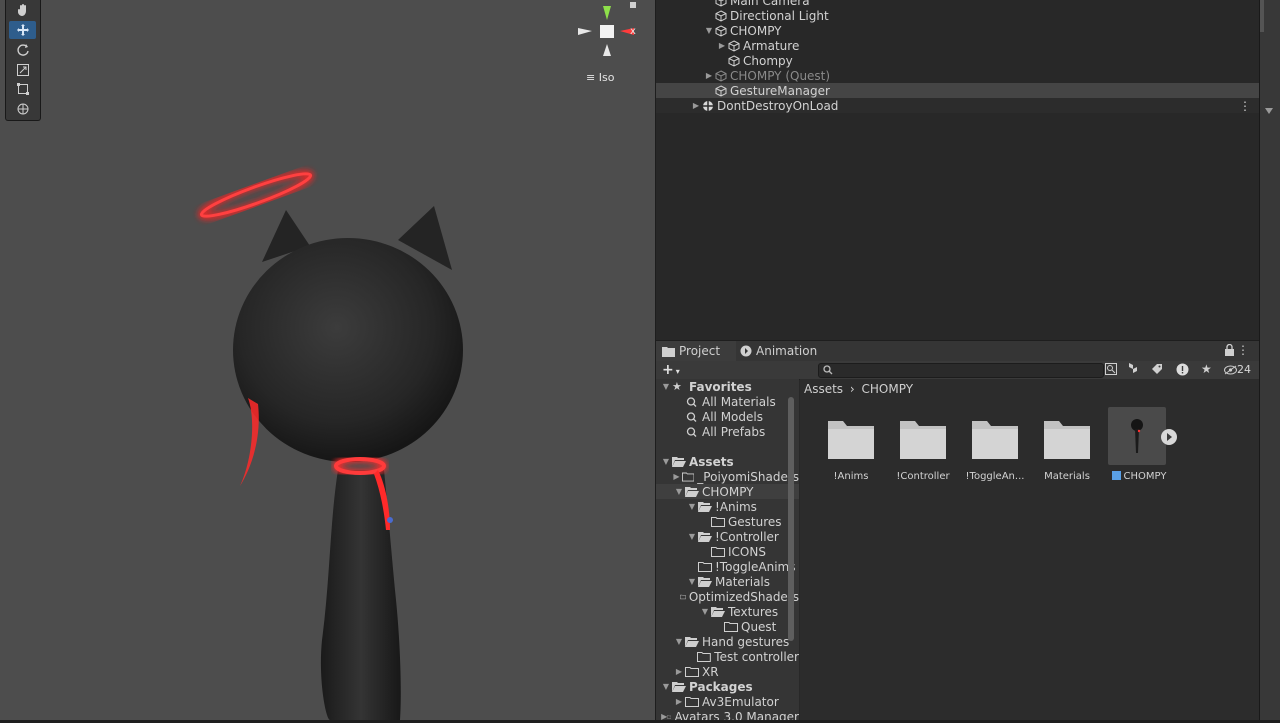 The height and width of the screenshot is (723, 1280). Describe the element at coordinates (961, 370) in the screenshot. I see `project-search-input` at that location.